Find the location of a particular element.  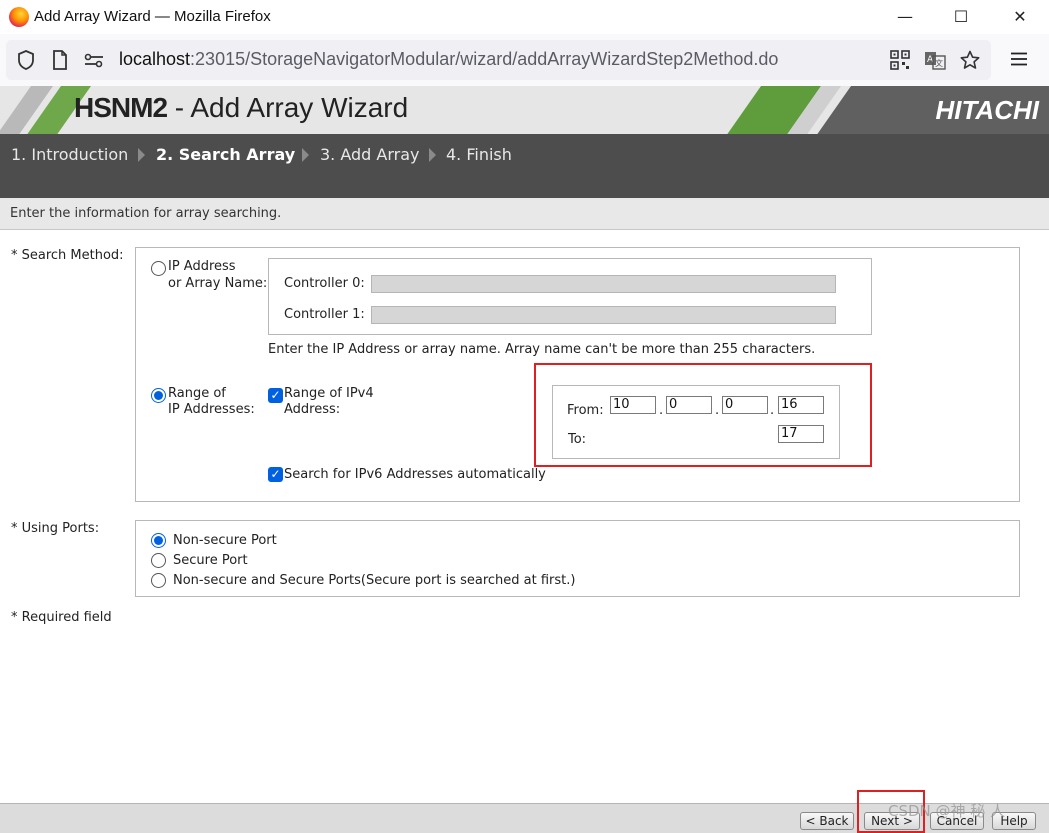

controller0-input is located at coordinates (603, 284).